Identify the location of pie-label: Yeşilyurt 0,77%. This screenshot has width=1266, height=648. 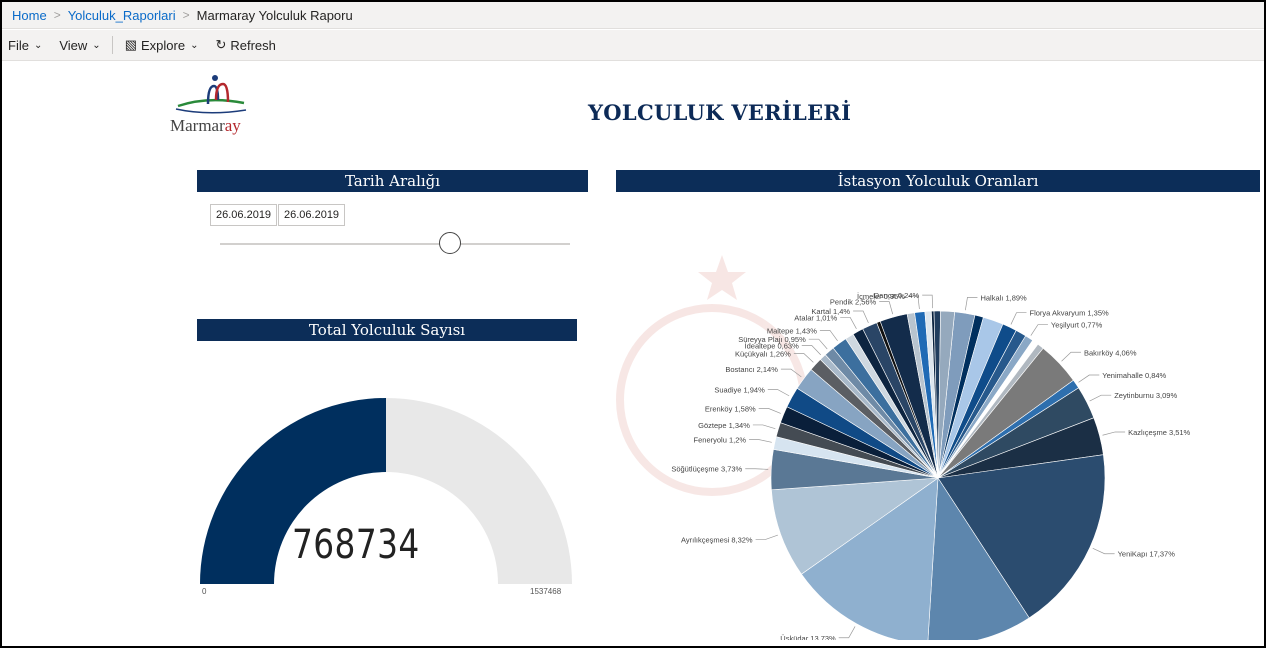
(1077, 325).